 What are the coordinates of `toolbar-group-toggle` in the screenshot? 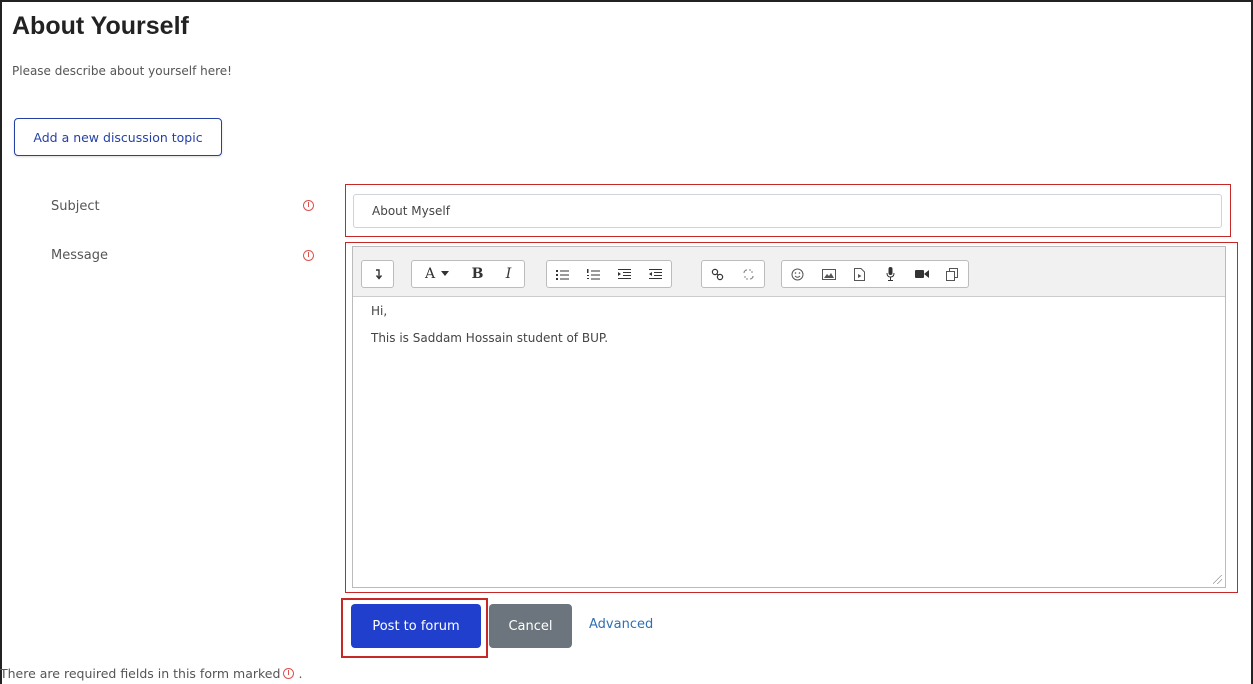 It's located at (377, 274).